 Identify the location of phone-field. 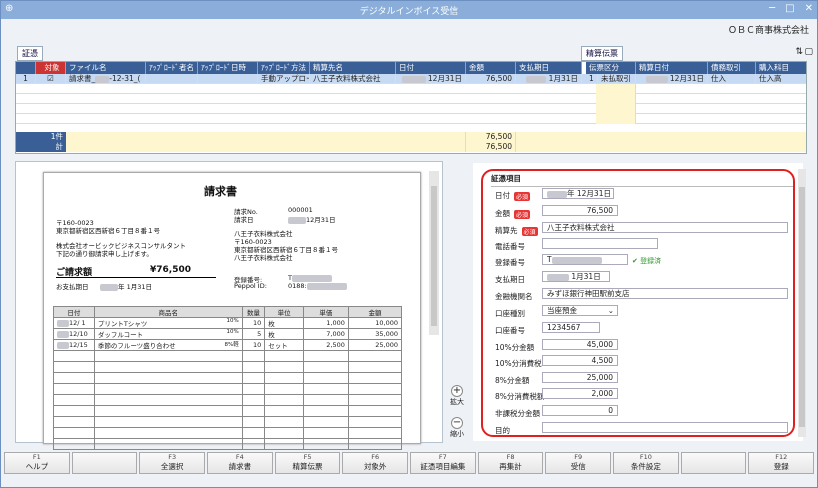
(600, 243).